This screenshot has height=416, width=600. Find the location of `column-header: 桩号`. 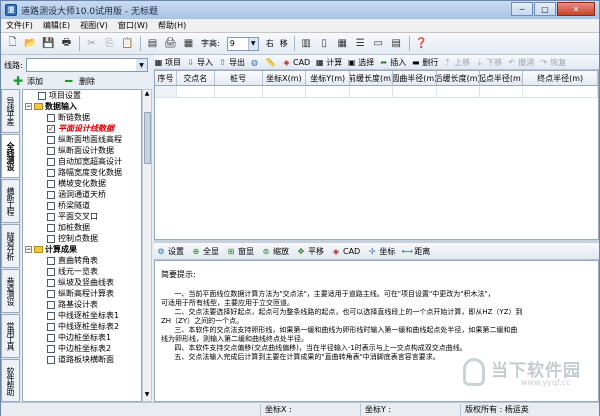

column-header: 桩号 is located at coordinates (239, 78).